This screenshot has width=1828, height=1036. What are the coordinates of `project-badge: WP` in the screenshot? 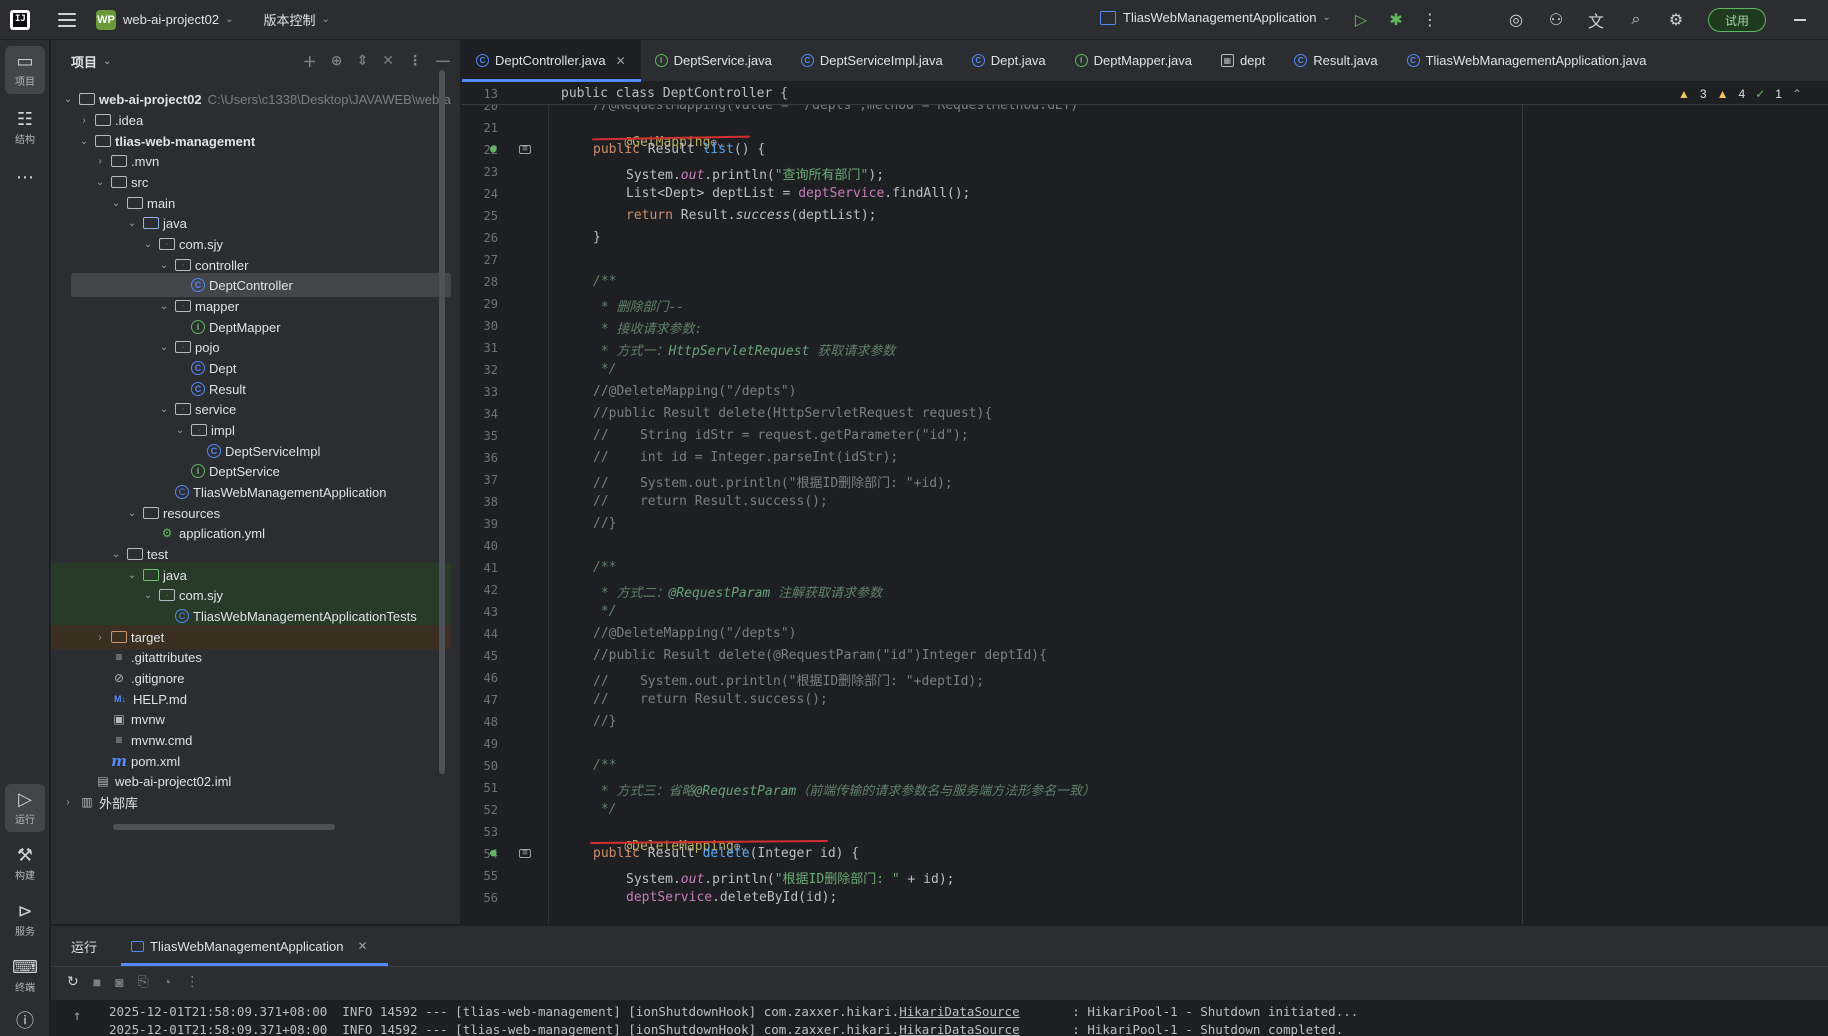 It's located at (106, 19).